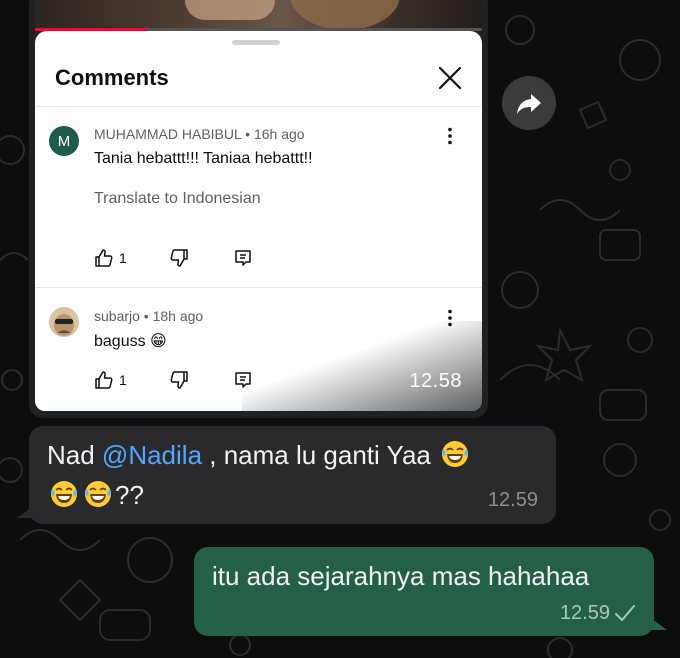  I want to click on comments-title: Comments, so click(112, 77).